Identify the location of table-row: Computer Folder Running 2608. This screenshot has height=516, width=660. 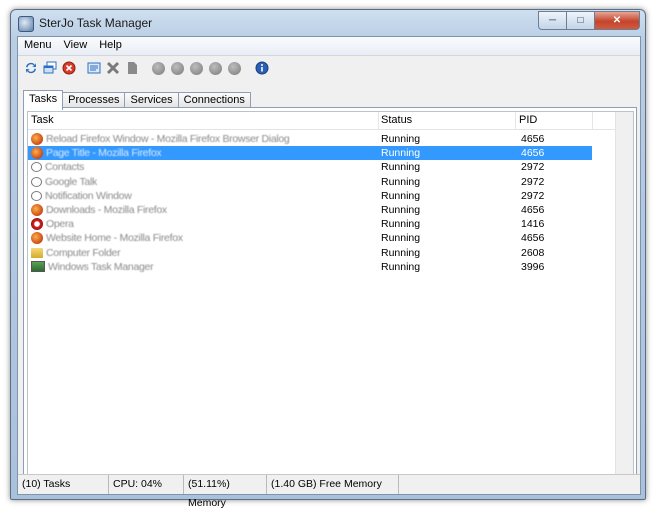
(310, 253).